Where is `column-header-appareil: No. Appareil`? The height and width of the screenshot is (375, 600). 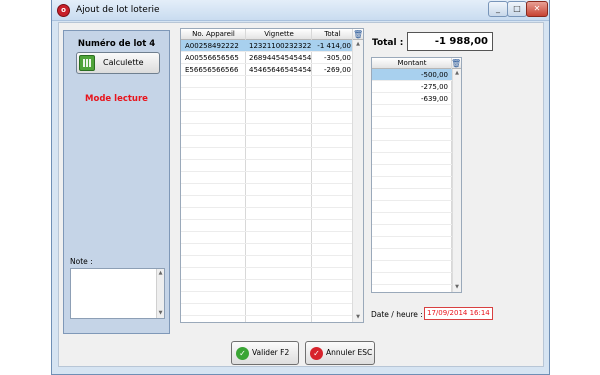 column-header-appareil: No. Appareil is located at coordinates (213, 34).